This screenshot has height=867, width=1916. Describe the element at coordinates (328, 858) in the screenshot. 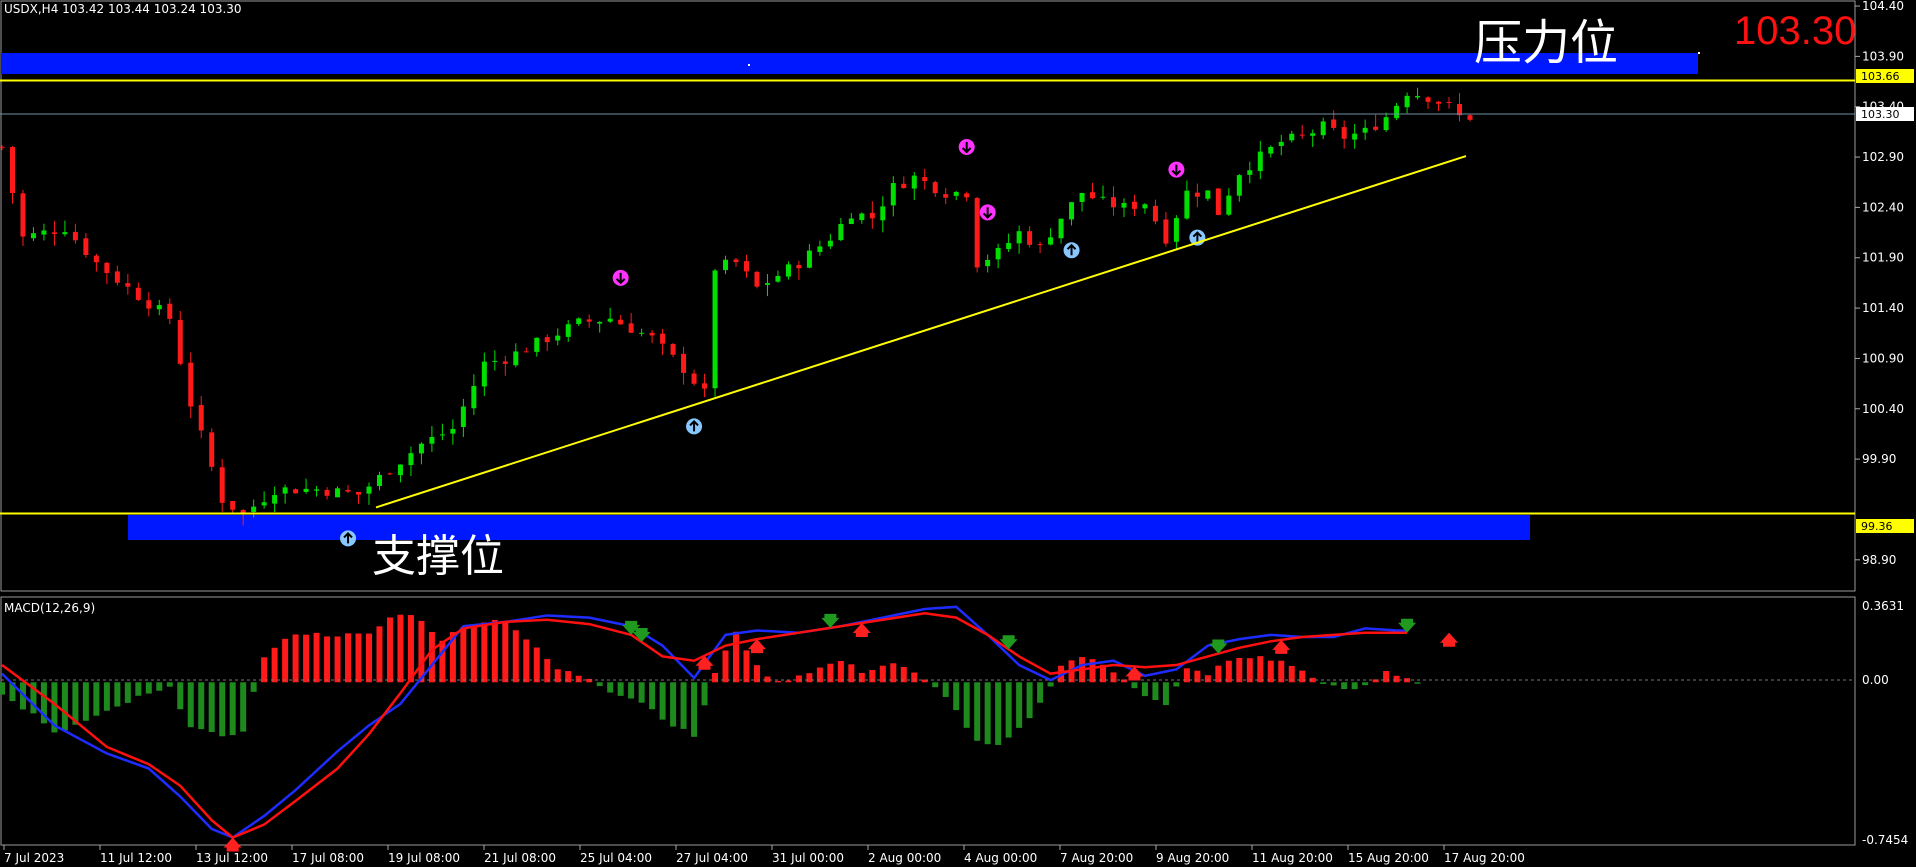

I see `time-tick-label: 17 Jul 08:00` at that location.